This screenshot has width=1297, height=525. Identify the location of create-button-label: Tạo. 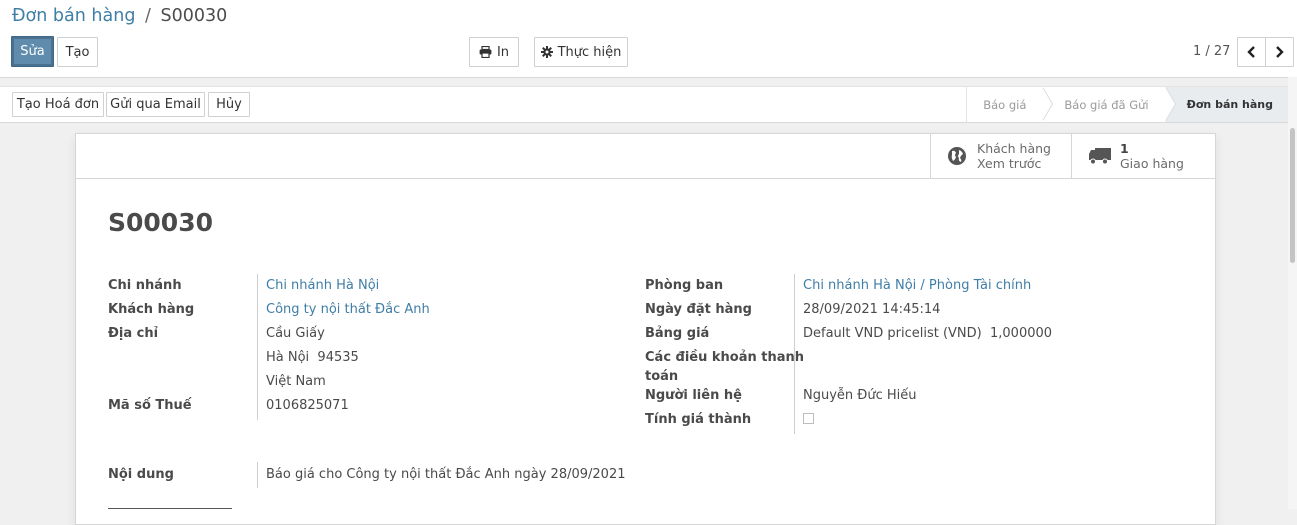
(77, 52).